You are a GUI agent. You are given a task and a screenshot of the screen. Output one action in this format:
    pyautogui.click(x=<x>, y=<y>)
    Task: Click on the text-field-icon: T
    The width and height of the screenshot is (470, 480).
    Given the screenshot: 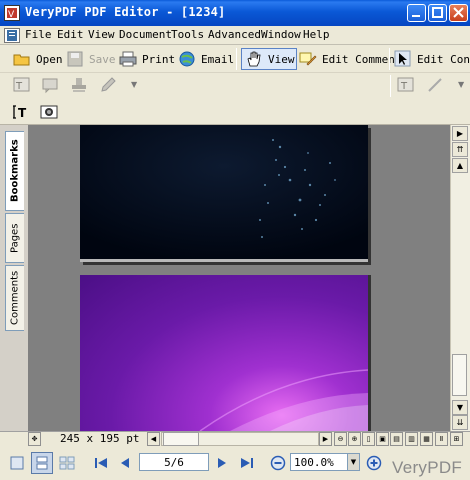 What is the action you would take?
    pyautogui.click(x=406, y=85)
    